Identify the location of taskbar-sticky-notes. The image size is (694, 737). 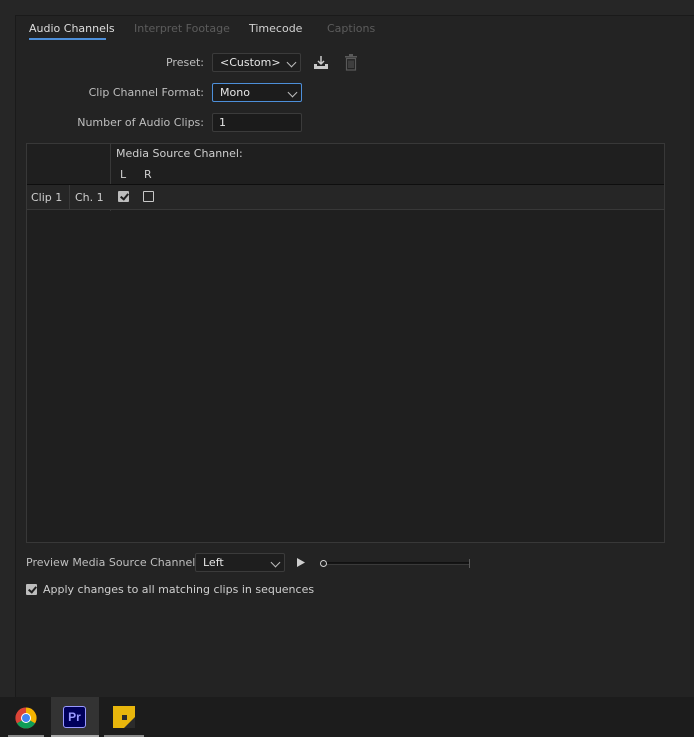
(124, 717).